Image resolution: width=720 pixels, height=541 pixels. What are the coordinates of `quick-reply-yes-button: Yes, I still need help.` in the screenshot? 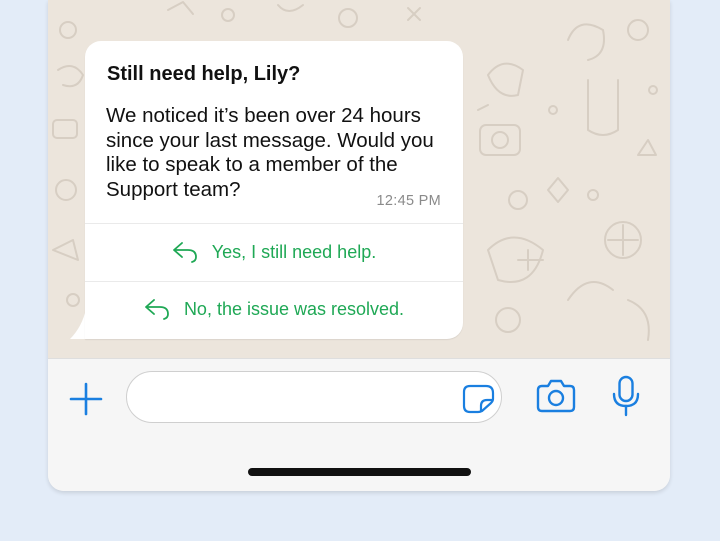 It's located at (274, 252).